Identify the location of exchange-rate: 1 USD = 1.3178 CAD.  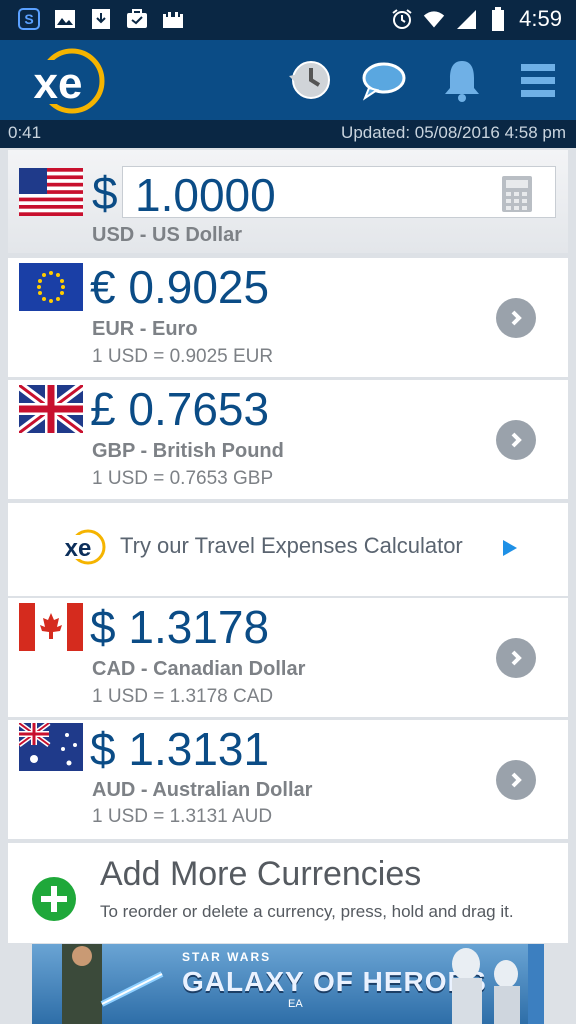
(183, 696).